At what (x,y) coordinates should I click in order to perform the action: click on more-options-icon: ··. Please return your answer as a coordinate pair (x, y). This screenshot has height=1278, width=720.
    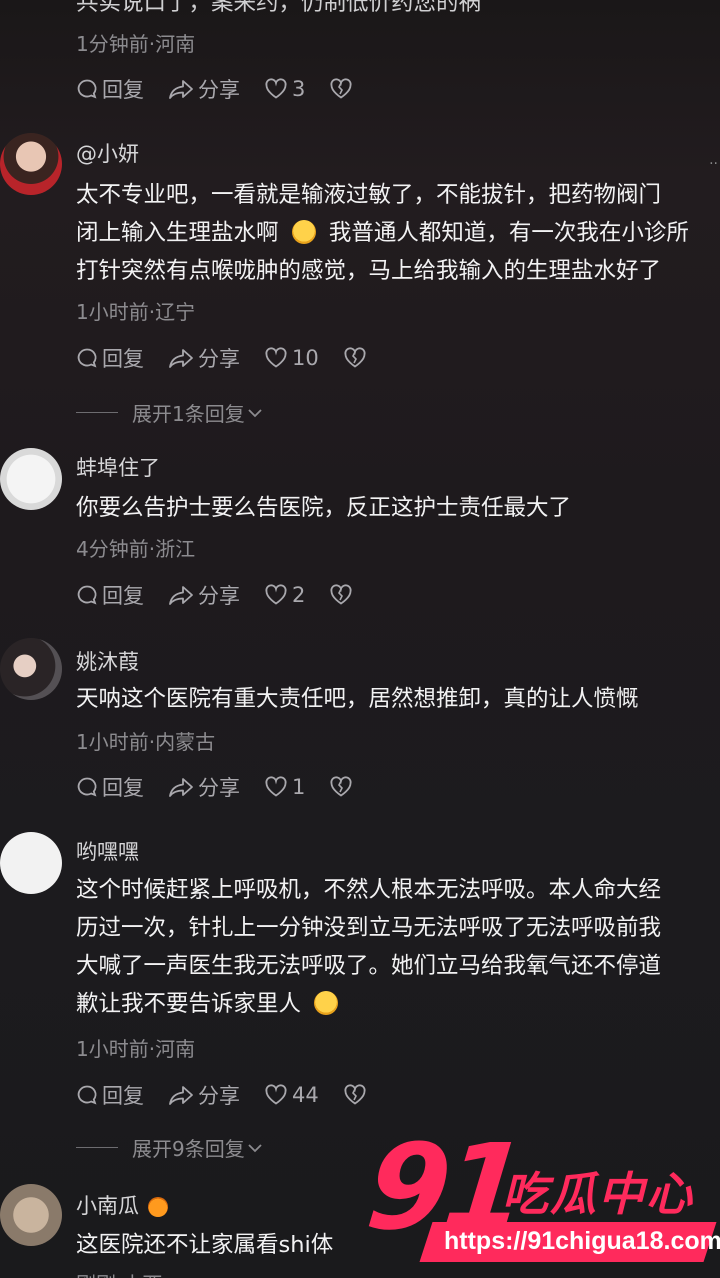
    Looking at the image, I should click on (713, 164).